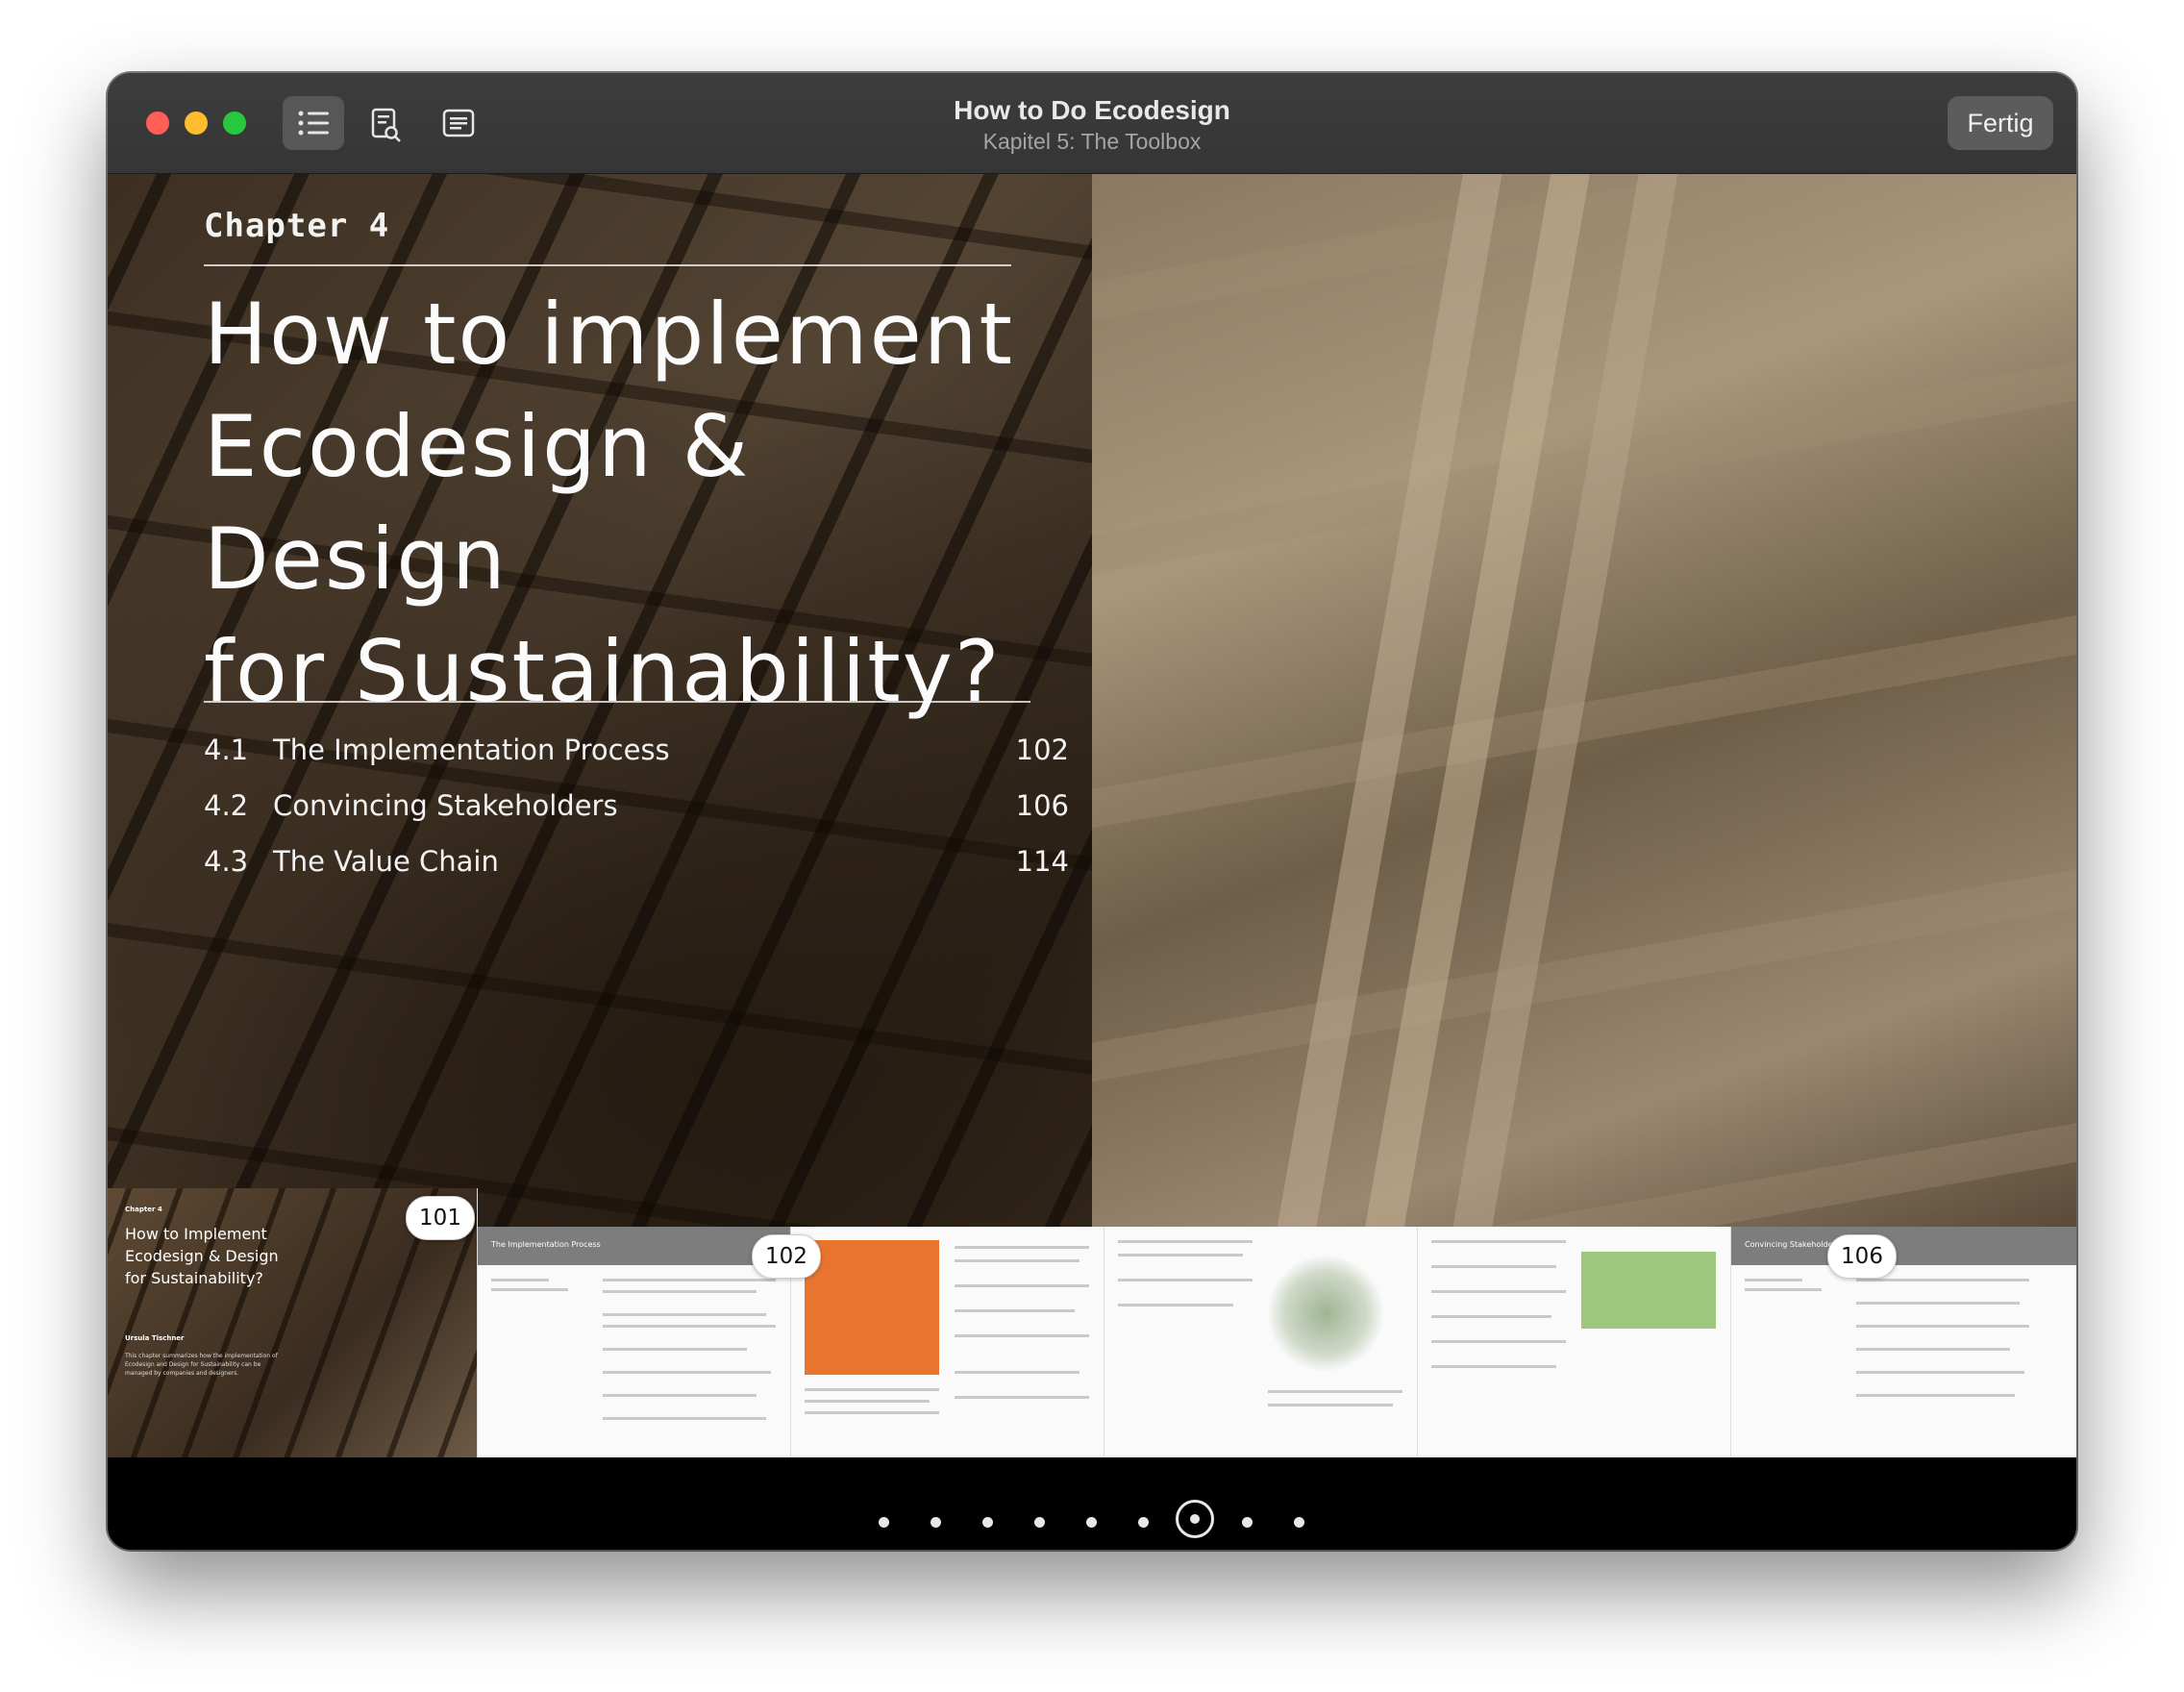 Image resolution: width=2184 pixels, height=1692 pixels. What do you see at coordinates (197, 123) in the screenshot?
I see `minimize-window-button` at bounding box center [197, 123].